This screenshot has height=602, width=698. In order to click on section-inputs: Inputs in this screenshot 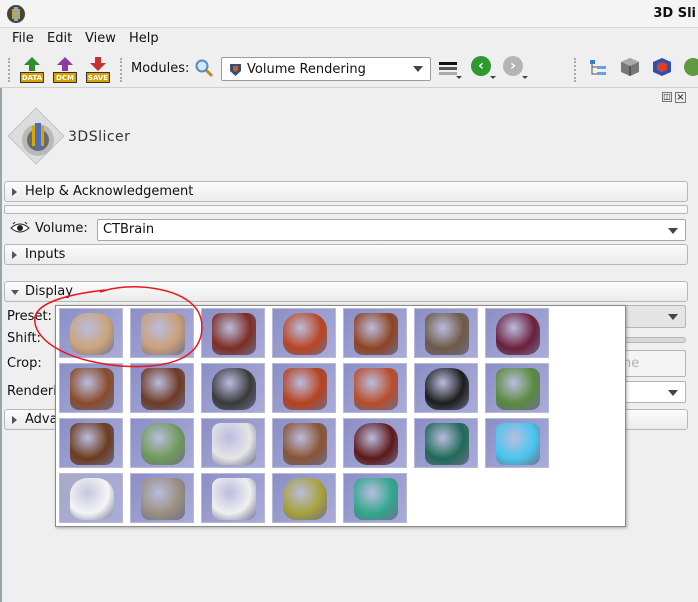, I will do `click(346, 254)`.